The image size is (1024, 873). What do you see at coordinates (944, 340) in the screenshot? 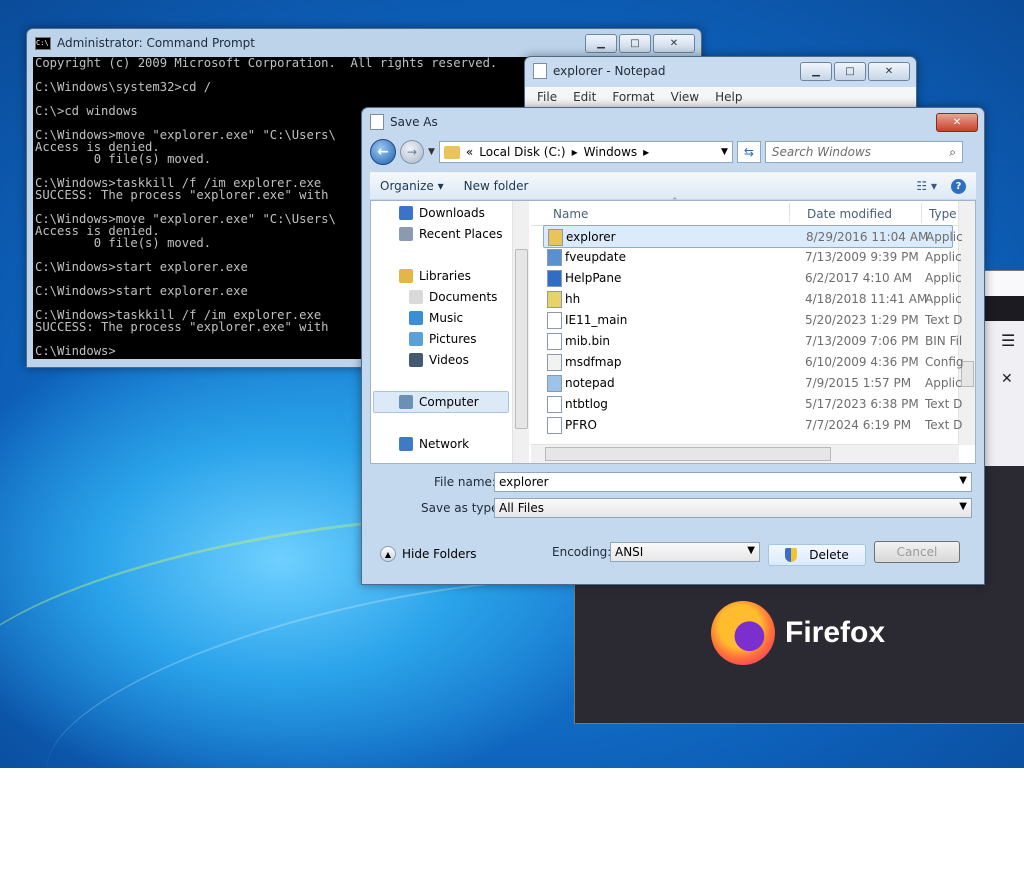
I see `file-type: BIN Fil` at bounding box center [944, 340].